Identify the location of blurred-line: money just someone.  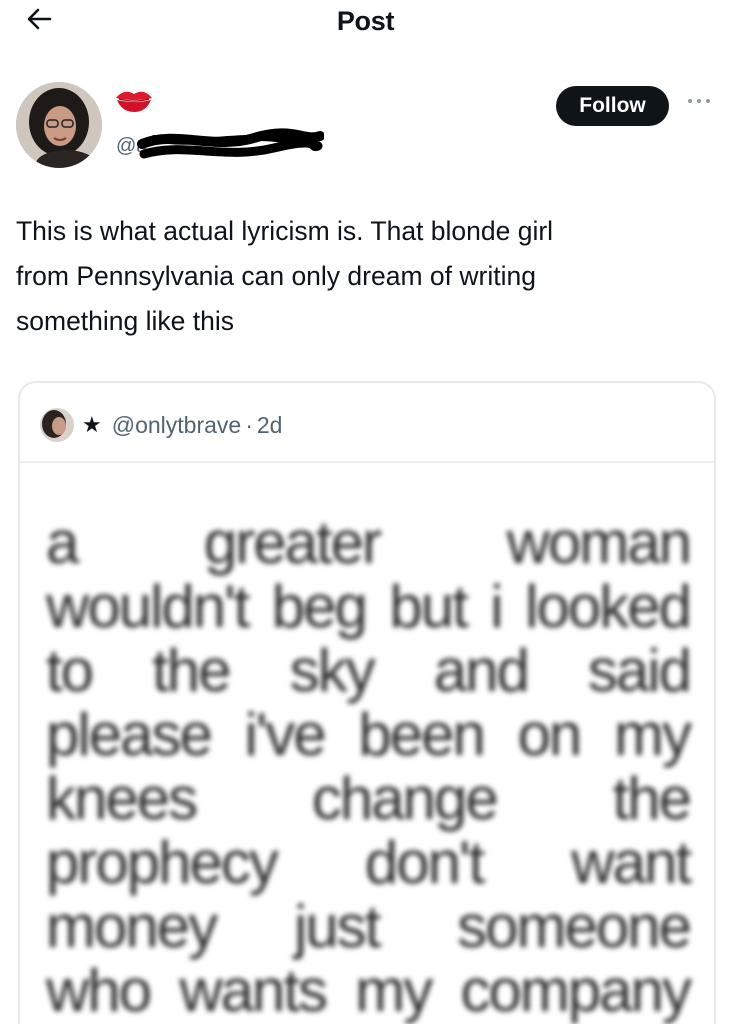
(369, 926).